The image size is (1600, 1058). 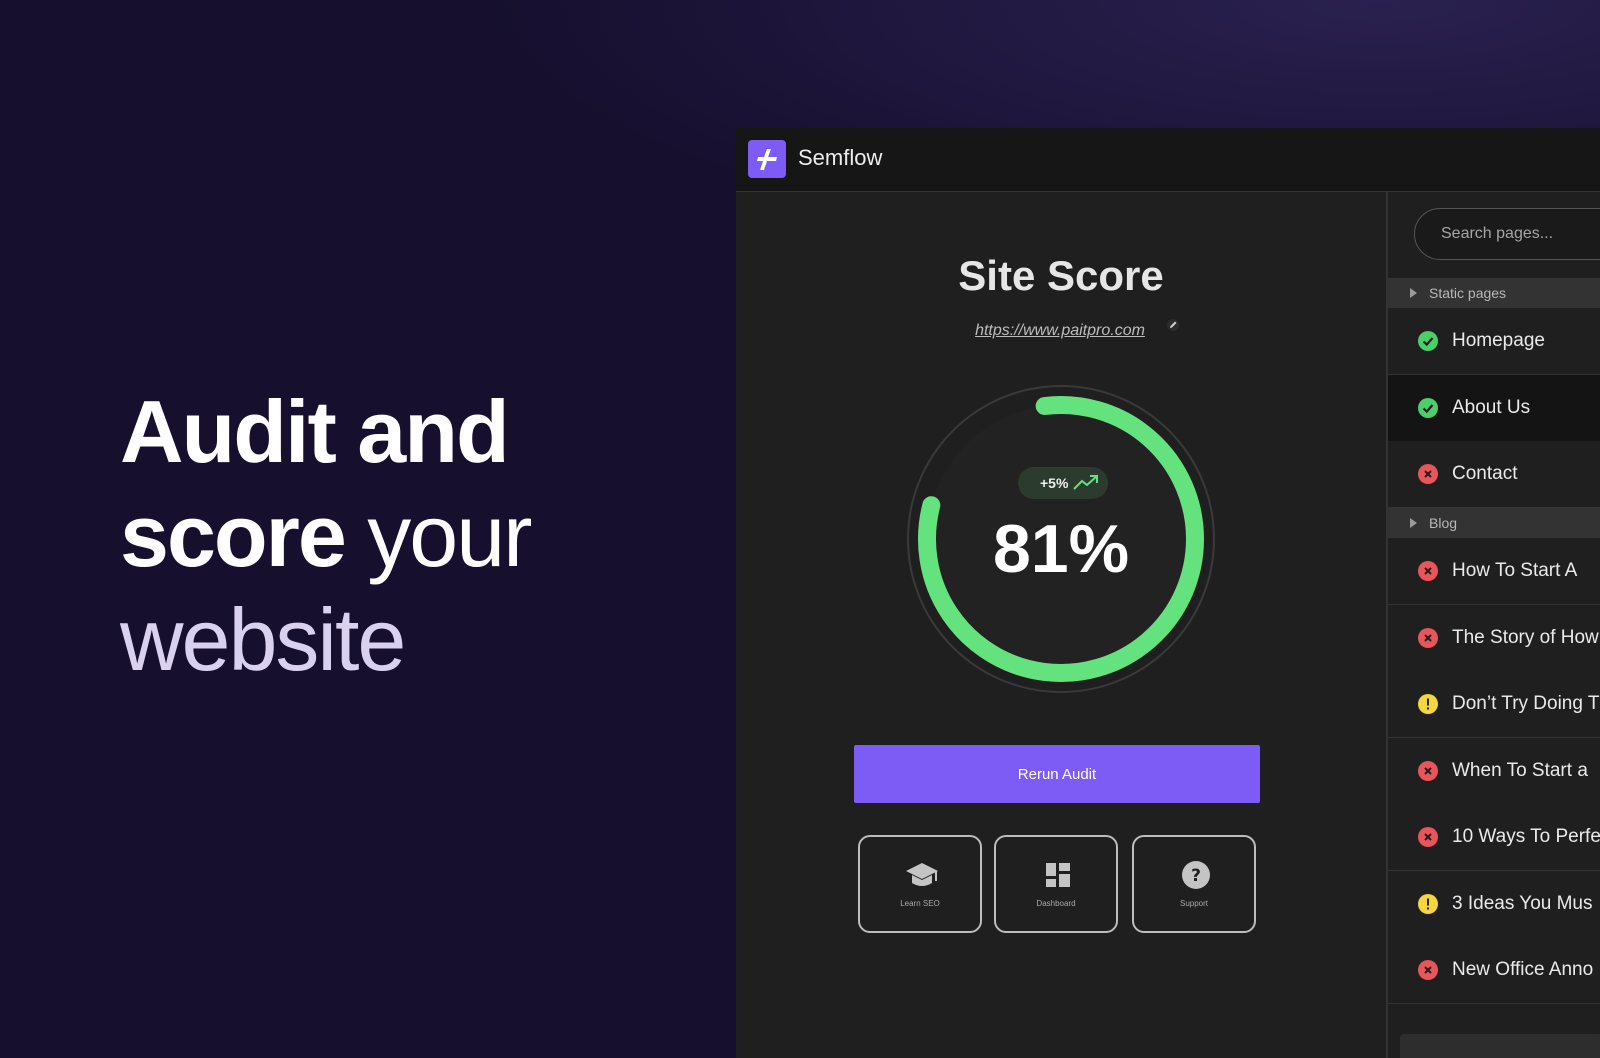 What do you see at coordinates (1468, 293) in the screenshot?
I see `section-label: Static pages` at bounding box center [1468, 293].